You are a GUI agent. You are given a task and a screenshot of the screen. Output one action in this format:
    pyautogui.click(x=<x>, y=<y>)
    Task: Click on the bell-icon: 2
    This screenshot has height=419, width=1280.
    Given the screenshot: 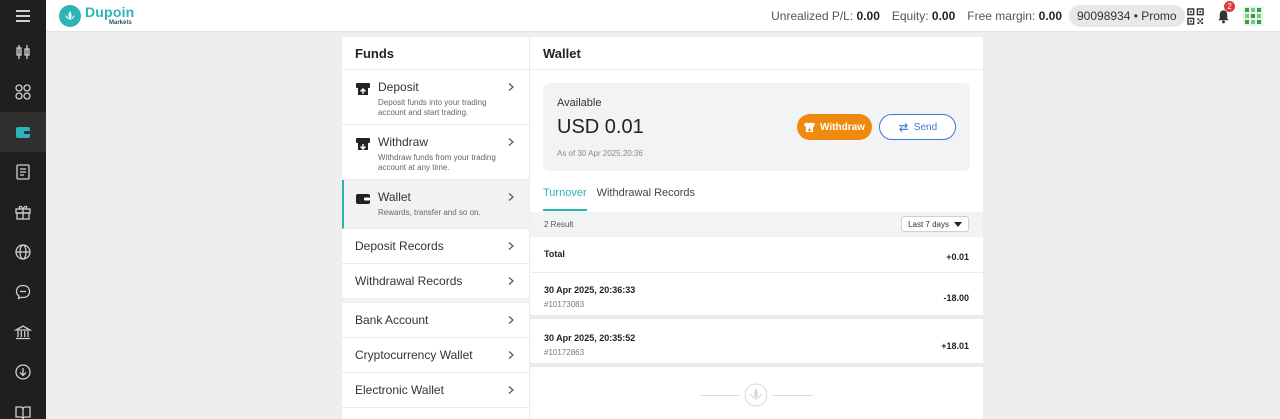 What is the action you would take?
    pyautogui.click(x=1223, y=14)
    